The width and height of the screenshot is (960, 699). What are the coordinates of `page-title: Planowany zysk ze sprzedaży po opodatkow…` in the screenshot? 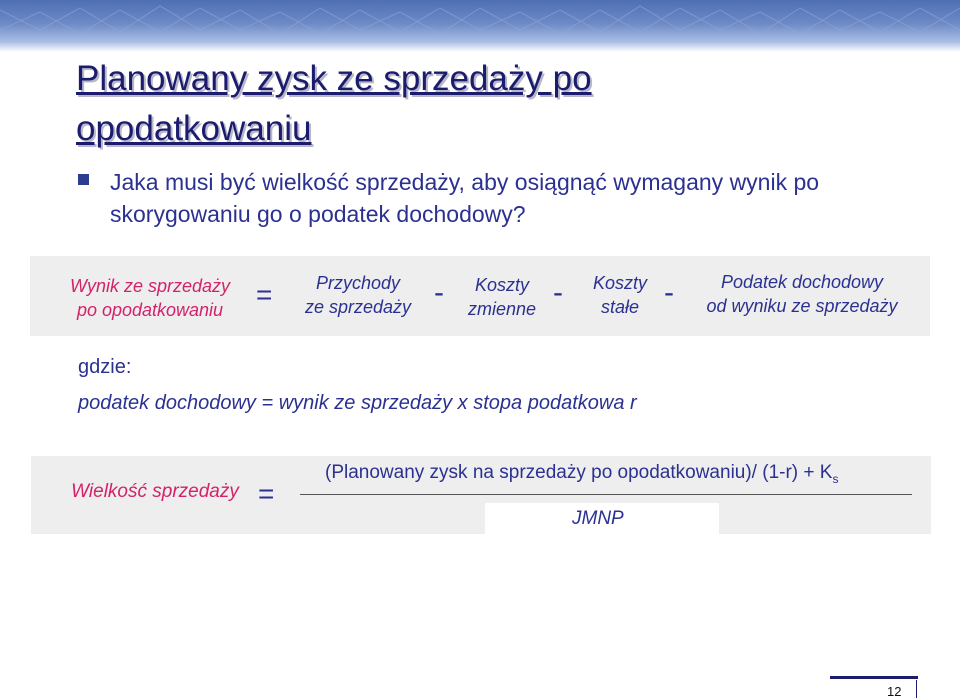 It's located at (334, 103).